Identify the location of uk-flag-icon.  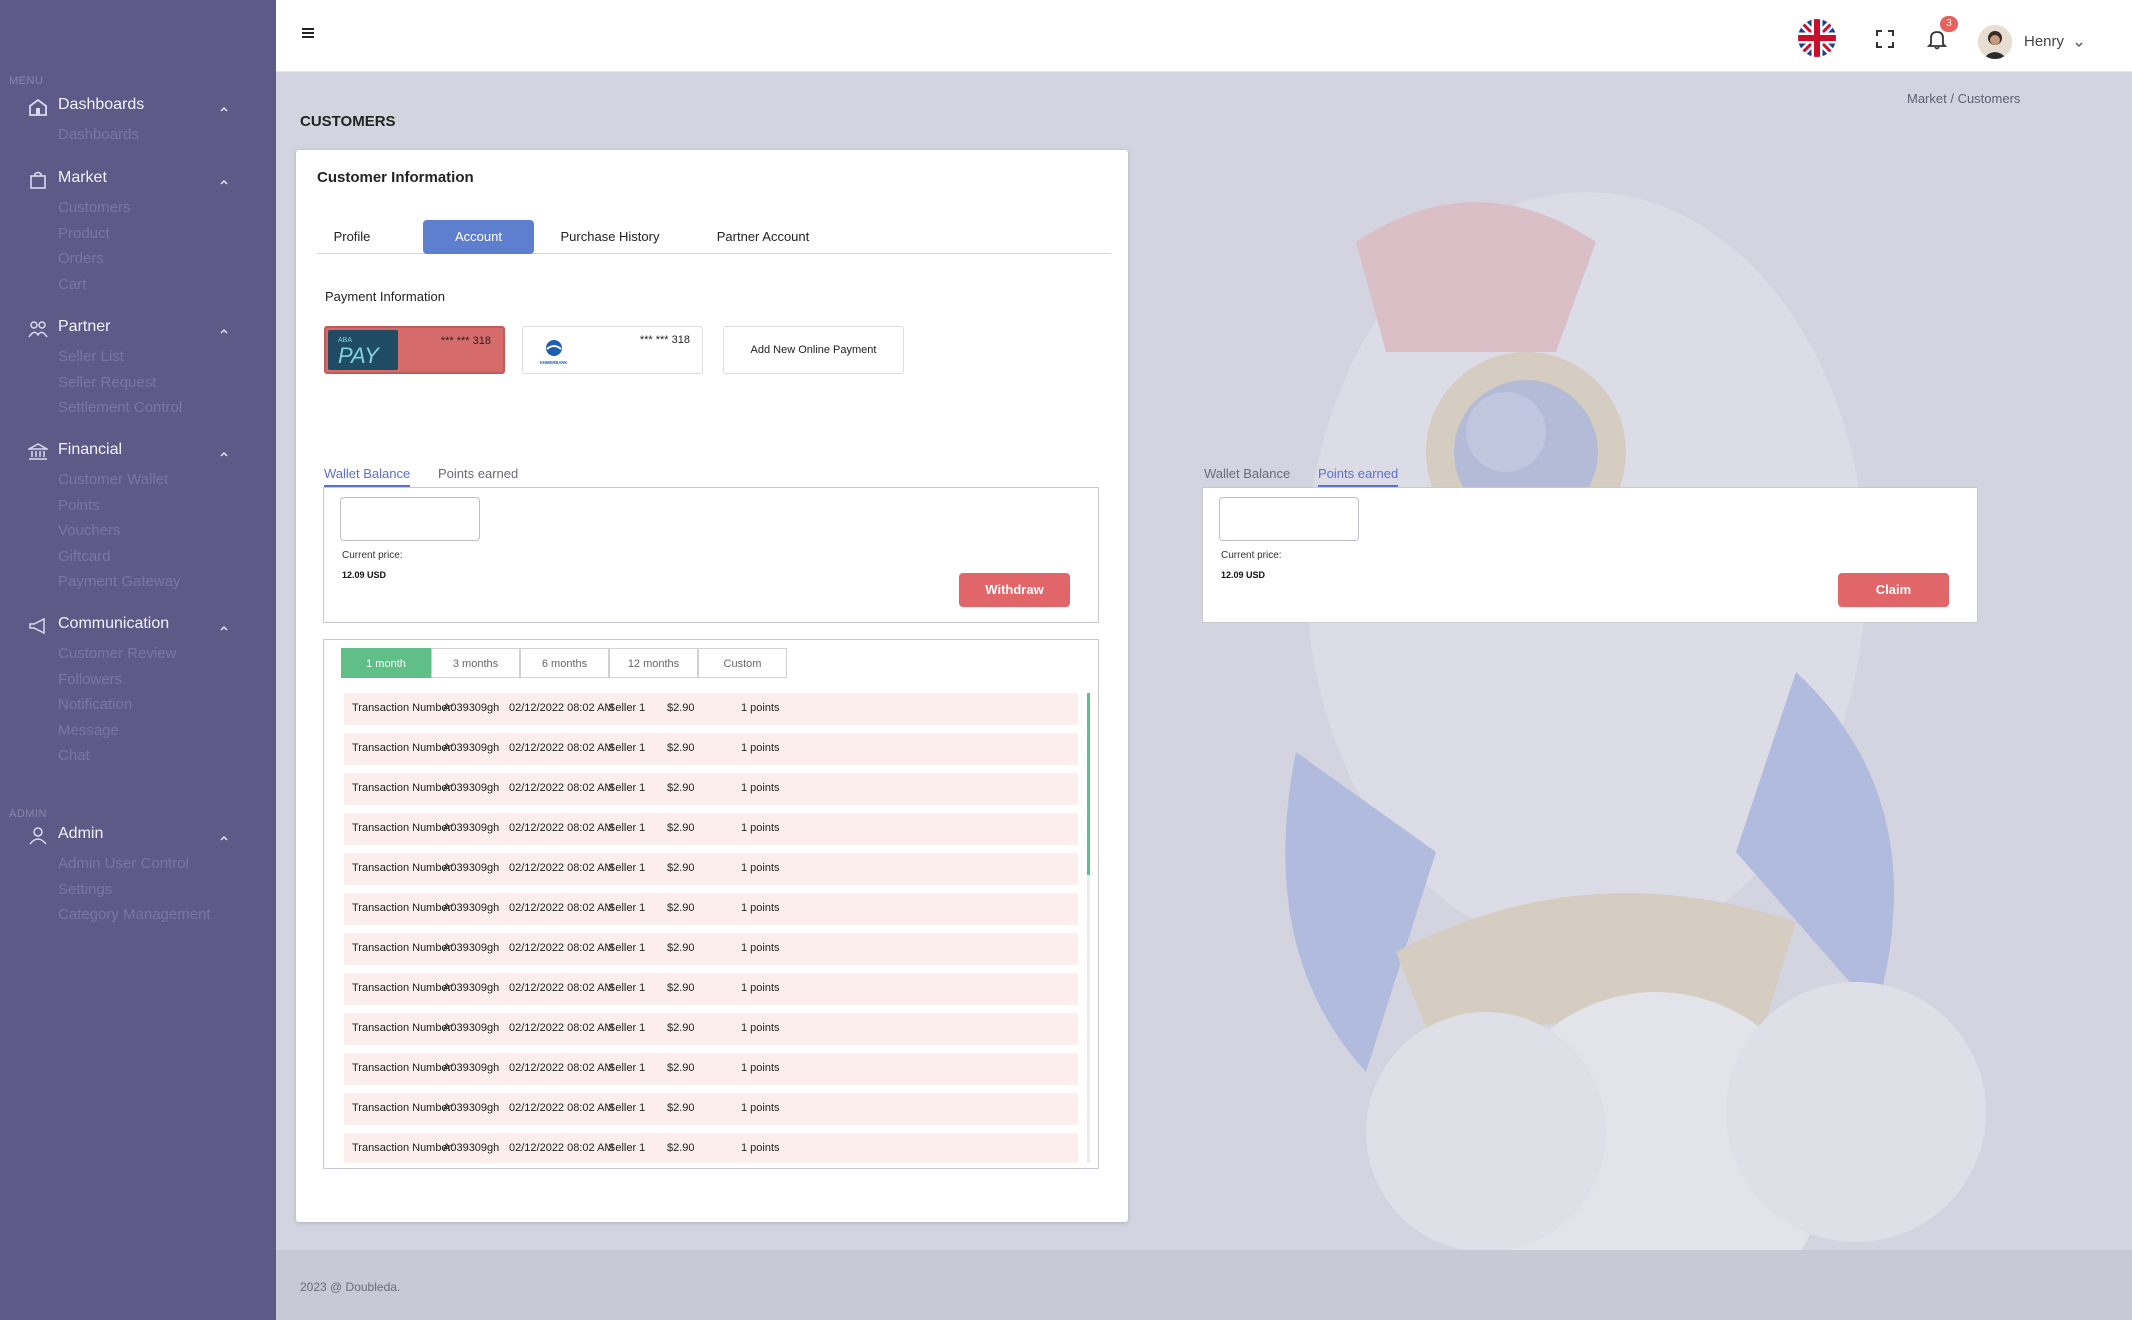
(1817, 38).